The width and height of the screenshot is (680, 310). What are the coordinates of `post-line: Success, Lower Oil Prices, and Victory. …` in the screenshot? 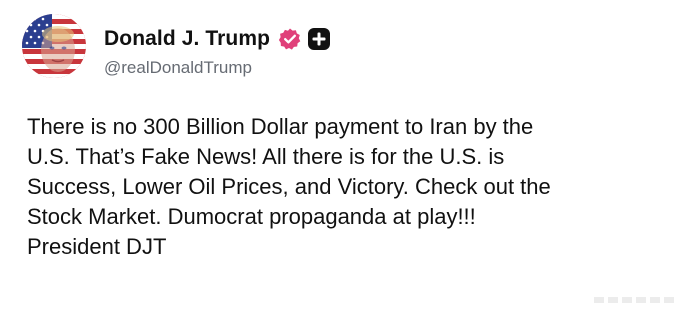 It's located at (289, 186).